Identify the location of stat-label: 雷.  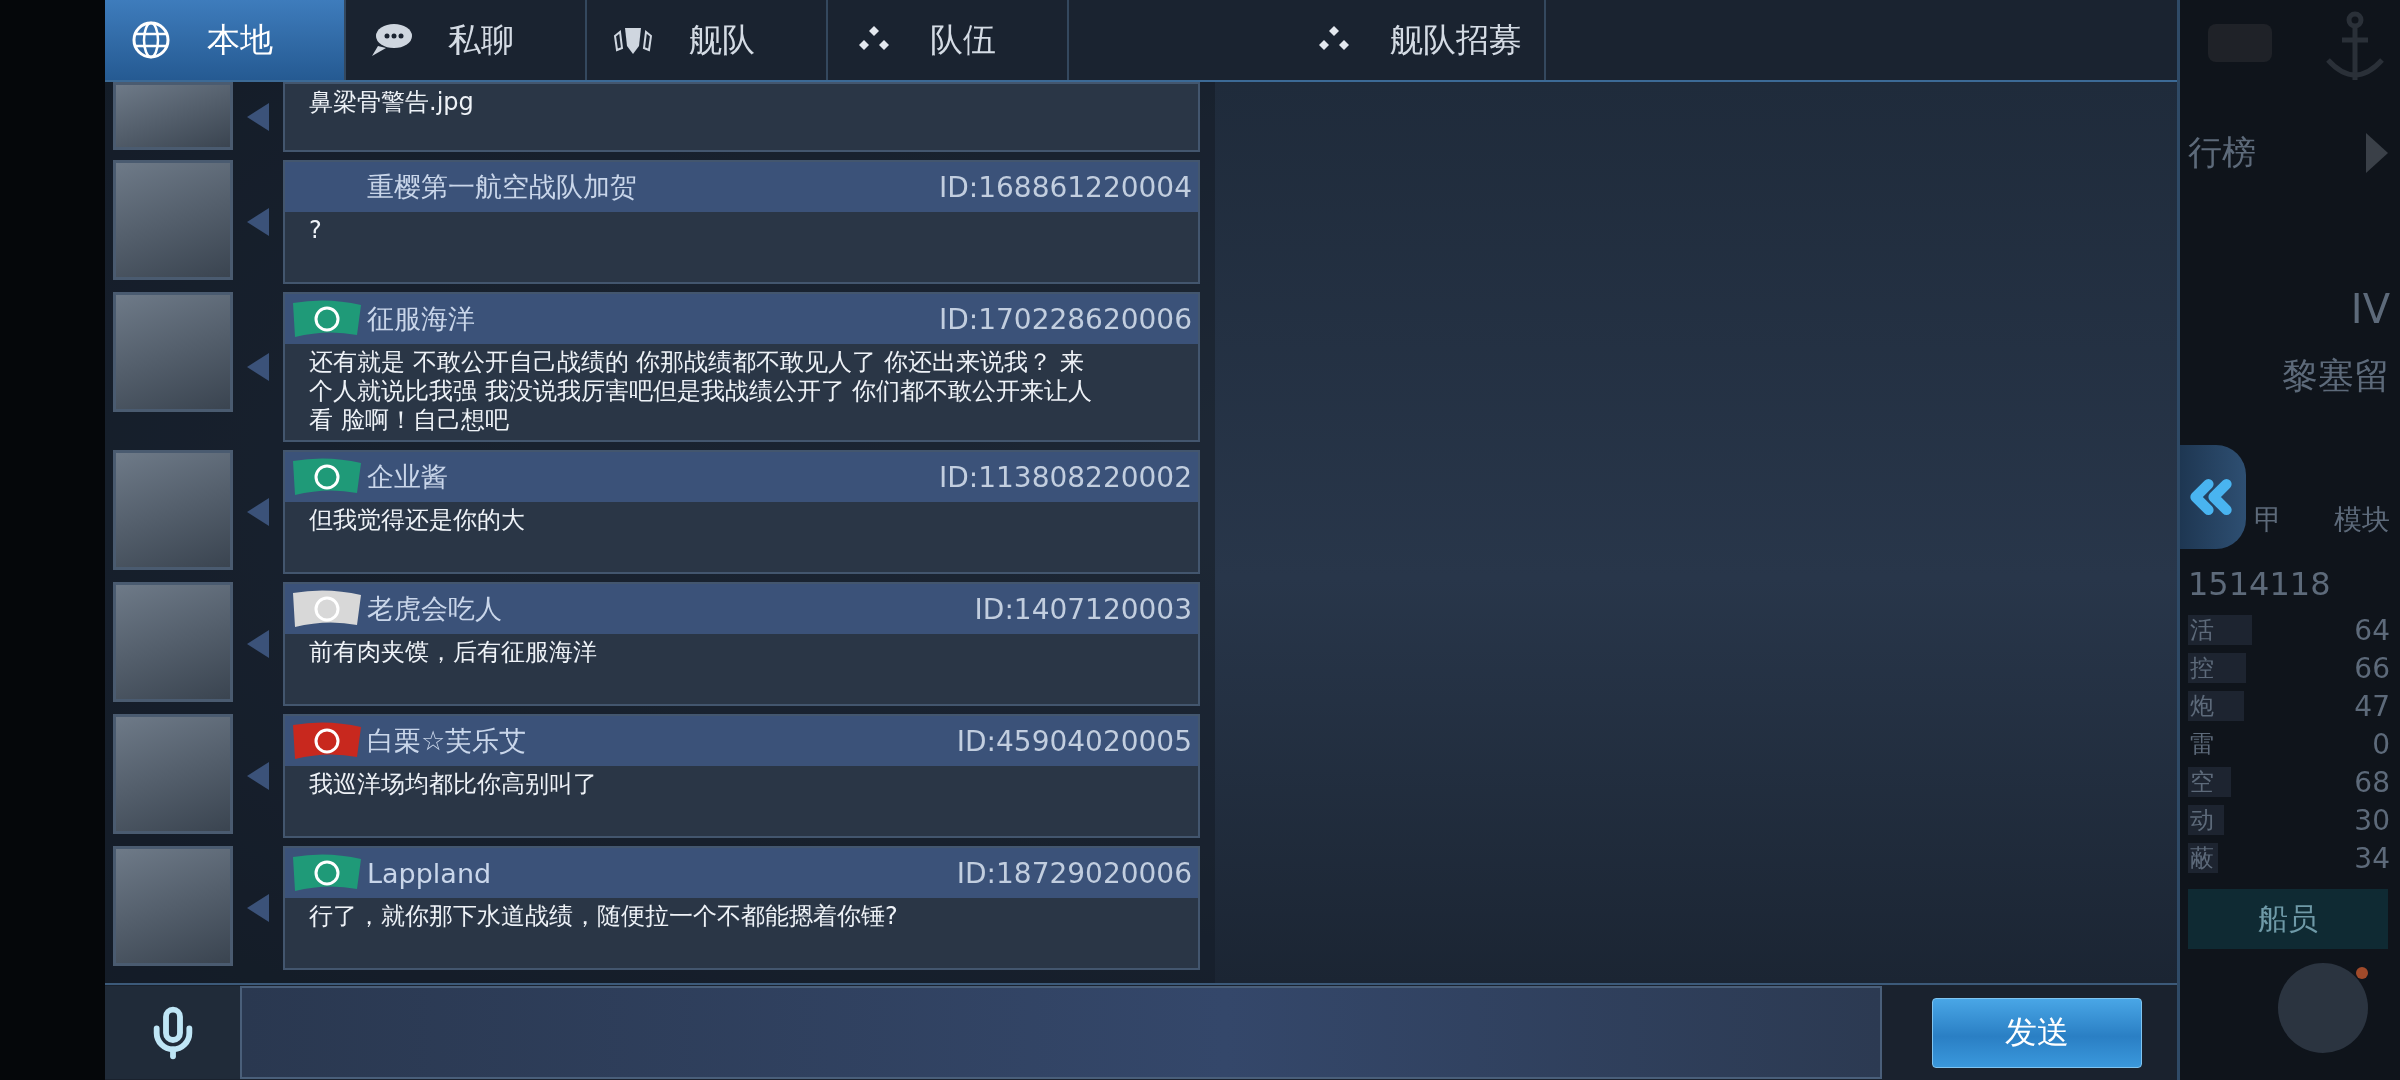
(2202, 744).